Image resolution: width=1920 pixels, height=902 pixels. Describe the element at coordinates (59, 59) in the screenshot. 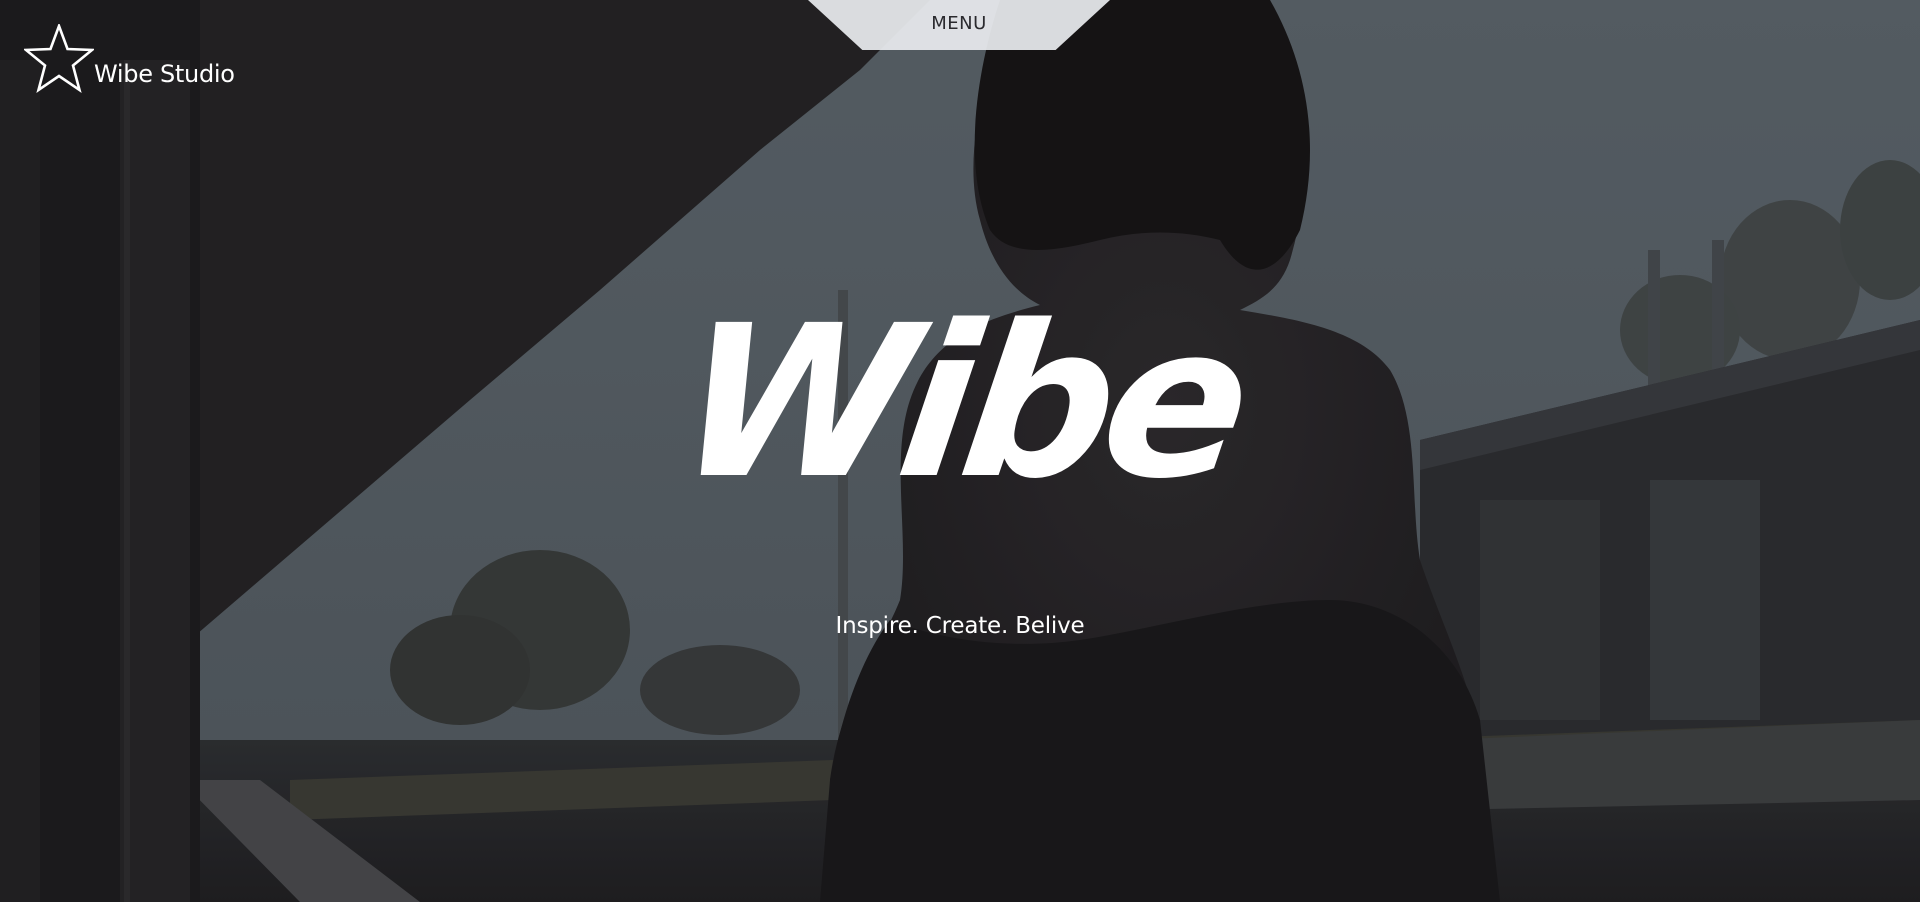

I see `star-outline-icon` at that location.